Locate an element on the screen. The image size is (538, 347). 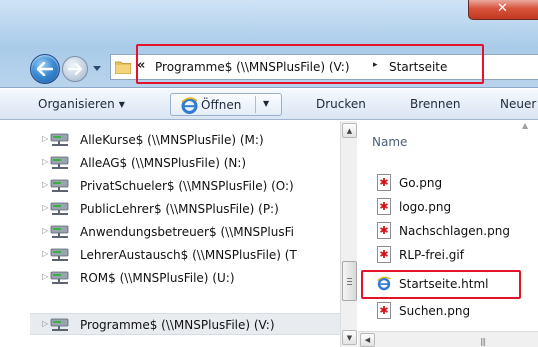
file-name: Nachschlagen.png is located at coordinates (454, 231).